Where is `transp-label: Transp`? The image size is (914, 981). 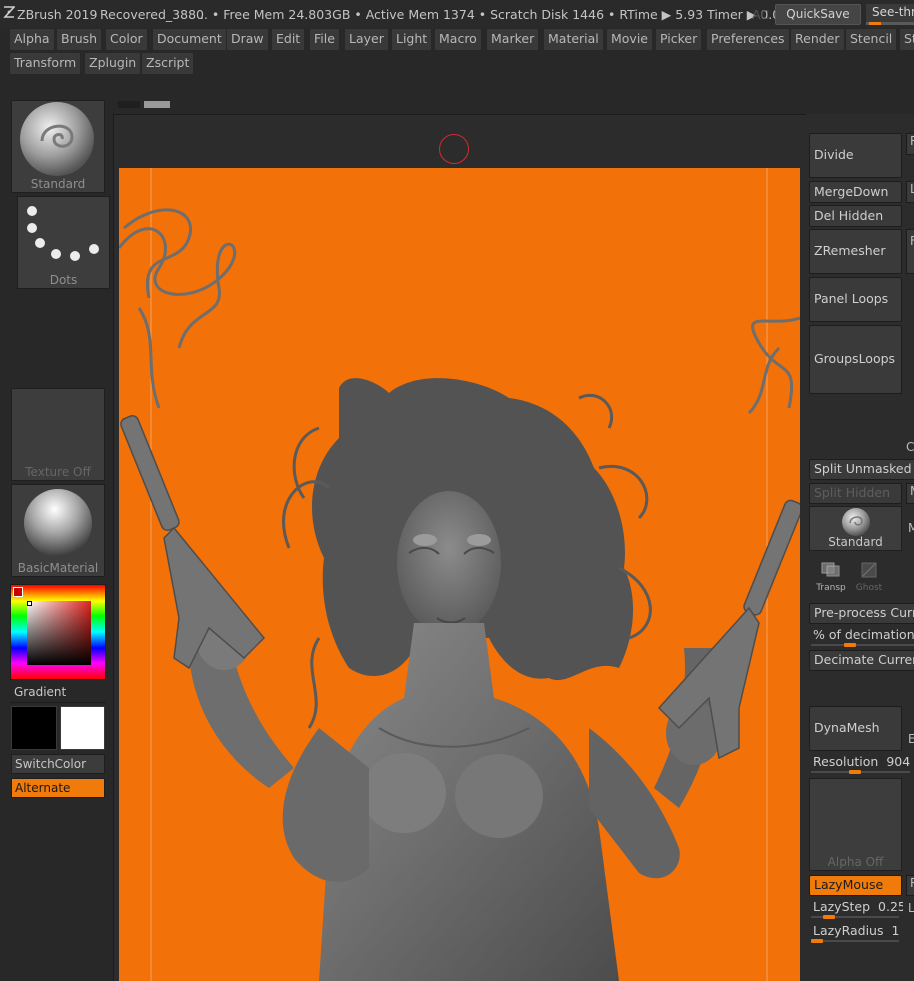 transp-label: Transp is located at coordinates (831, 588).